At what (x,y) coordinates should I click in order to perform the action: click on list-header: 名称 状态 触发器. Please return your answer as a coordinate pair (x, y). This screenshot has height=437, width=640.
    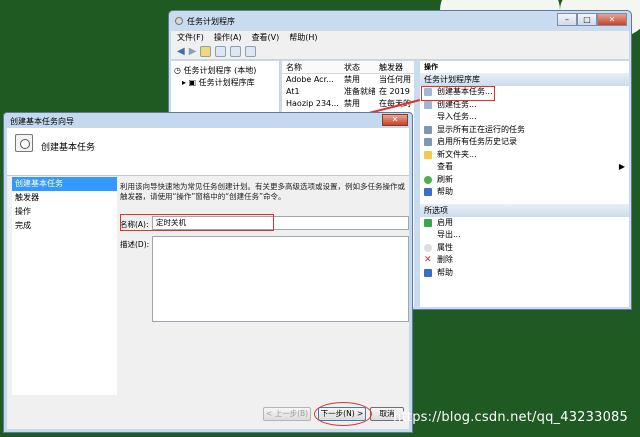
    Looking at the image, I should click on (348, 67).